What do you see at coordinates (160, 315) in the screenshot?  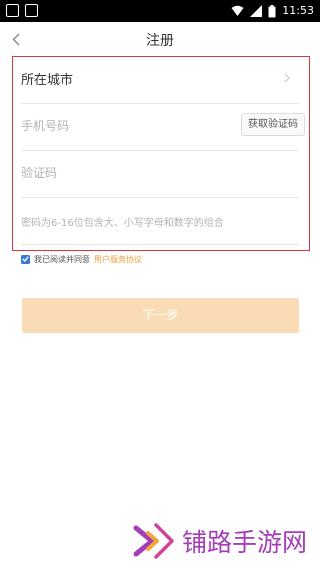 I see `next-step-button: 下一步` at bounding box center [160, 315].